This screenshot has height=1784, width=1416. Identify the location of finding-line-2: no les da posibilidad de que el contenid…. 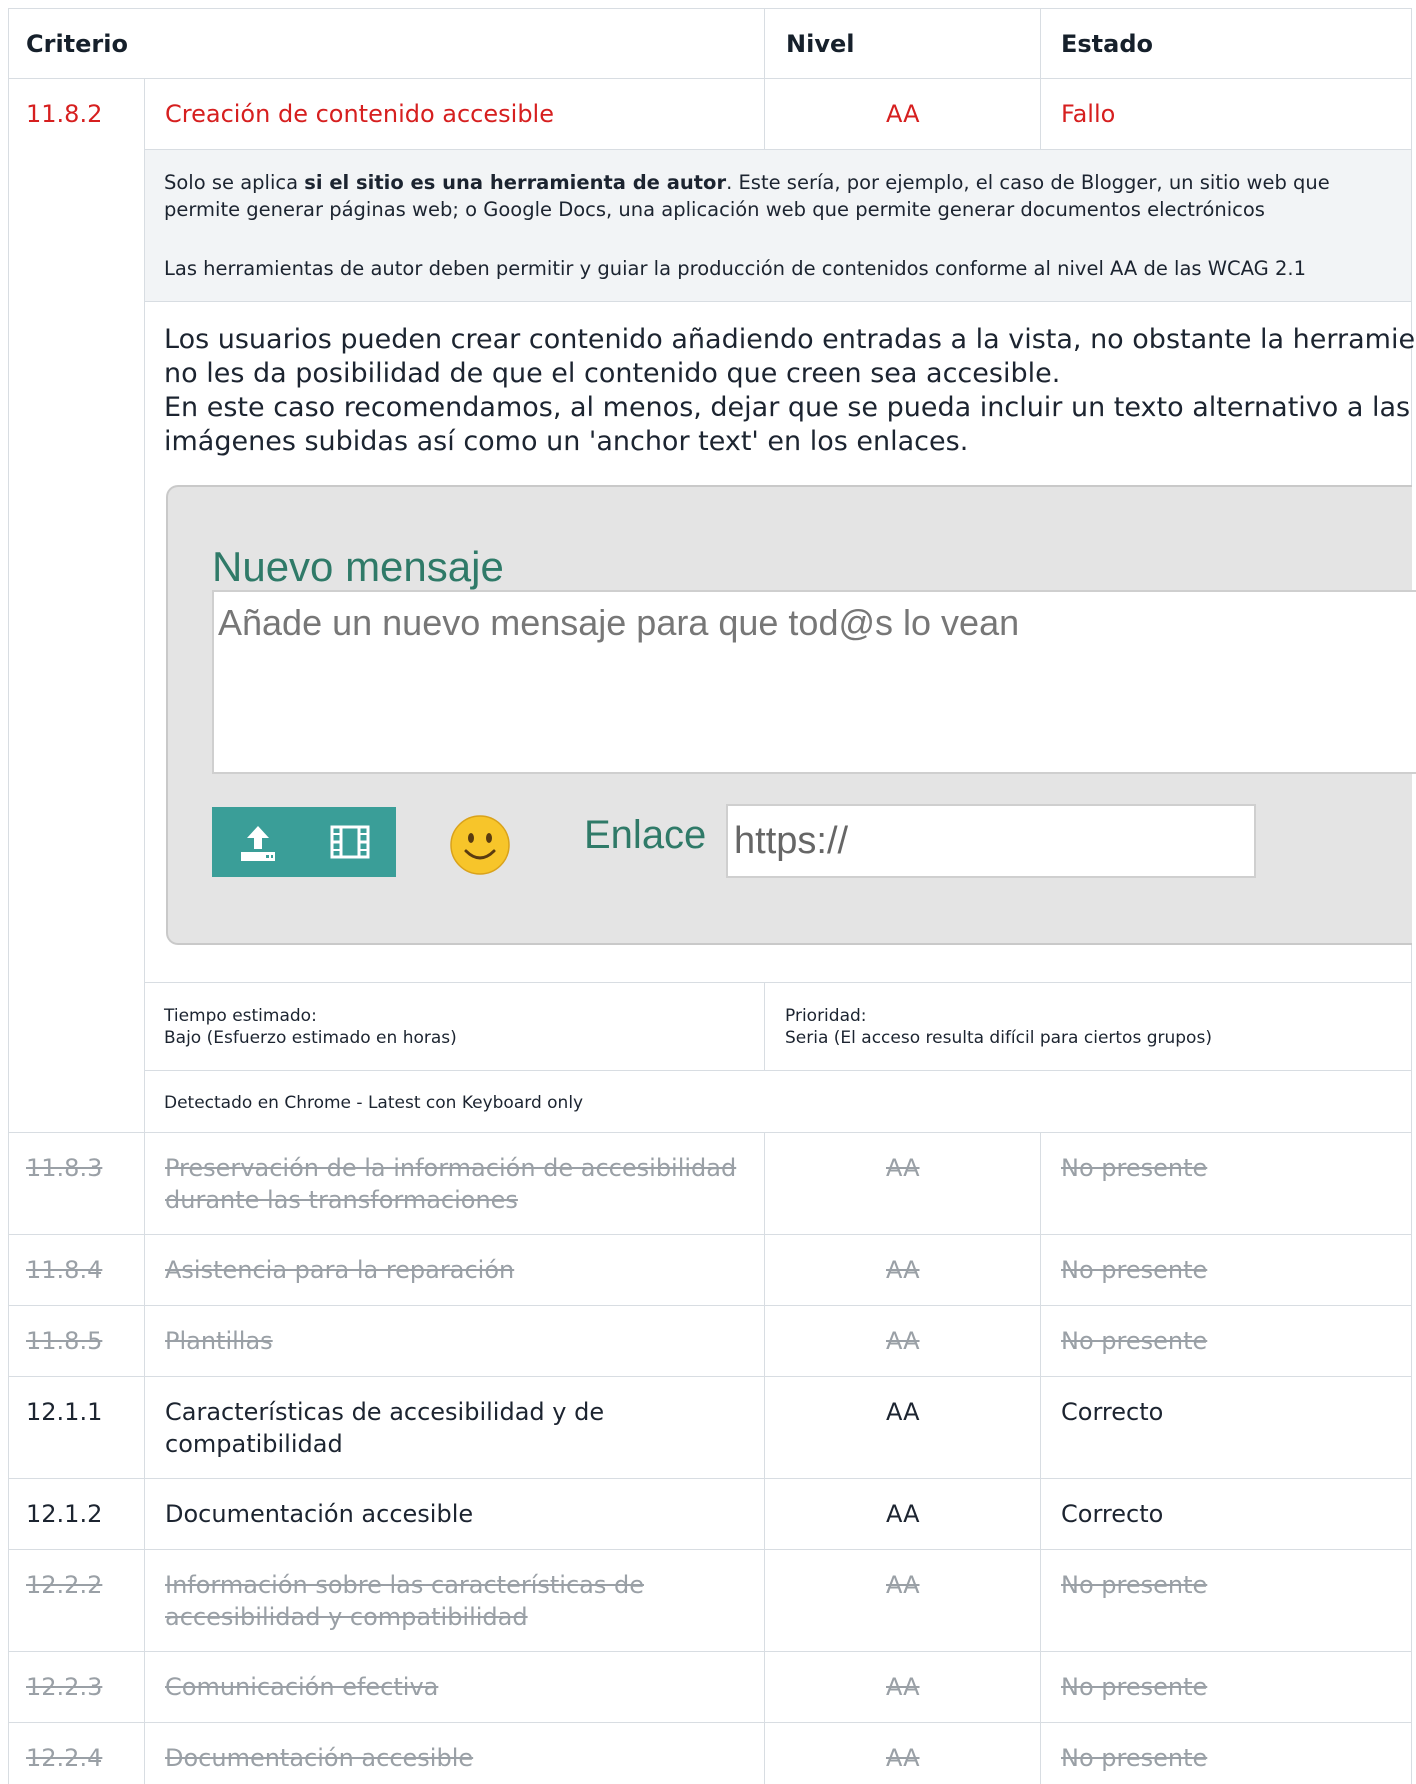
(612, 373).